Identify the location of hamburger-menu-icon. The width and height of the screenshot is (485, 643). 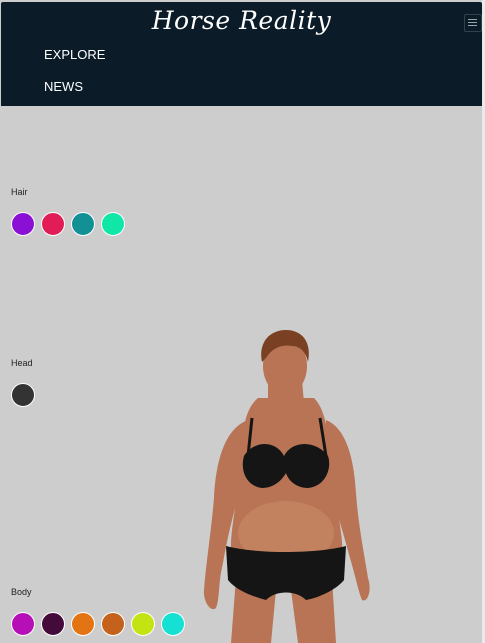
(473, 23).